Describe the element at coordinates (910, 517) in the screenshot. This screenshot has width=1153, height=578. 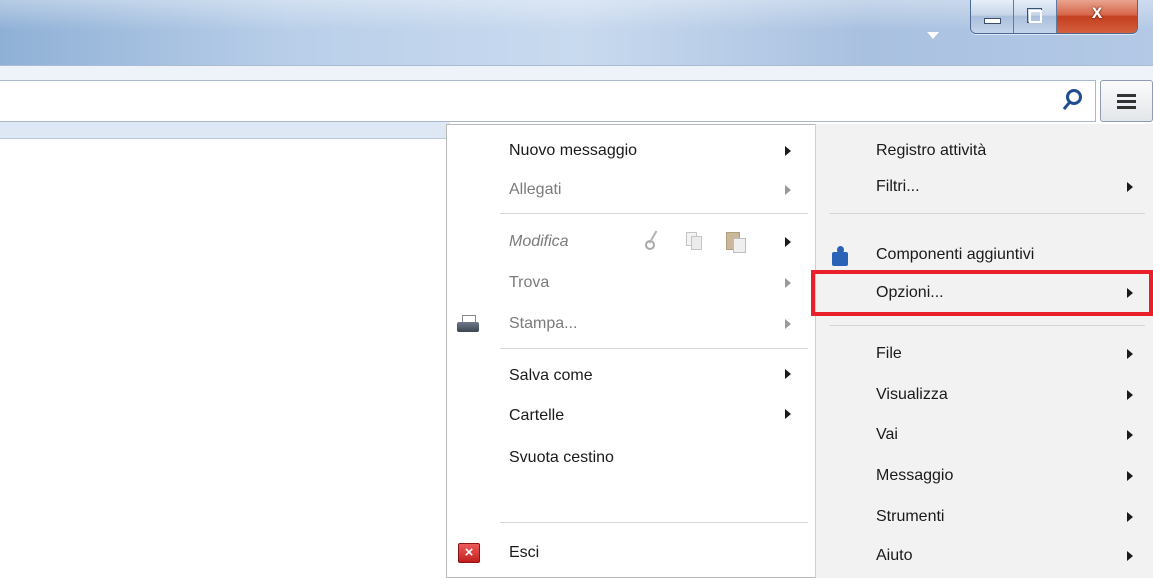
I see `menu-item-tools: Strumenti` at that location.